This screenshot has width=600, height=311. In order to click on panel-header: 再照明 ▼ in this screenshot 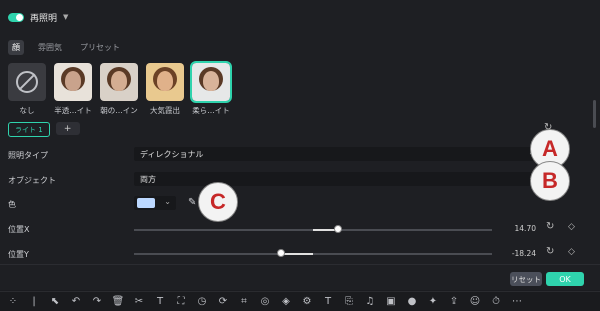, I will do `click(38, 17)`.